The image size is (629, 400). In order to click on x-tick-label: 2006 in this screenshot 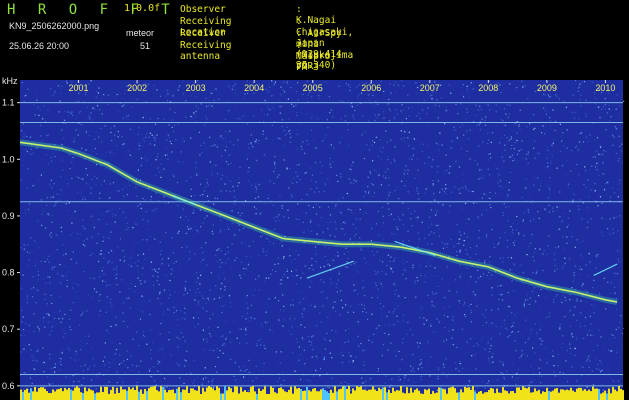, I will do `click(371, 88)`.